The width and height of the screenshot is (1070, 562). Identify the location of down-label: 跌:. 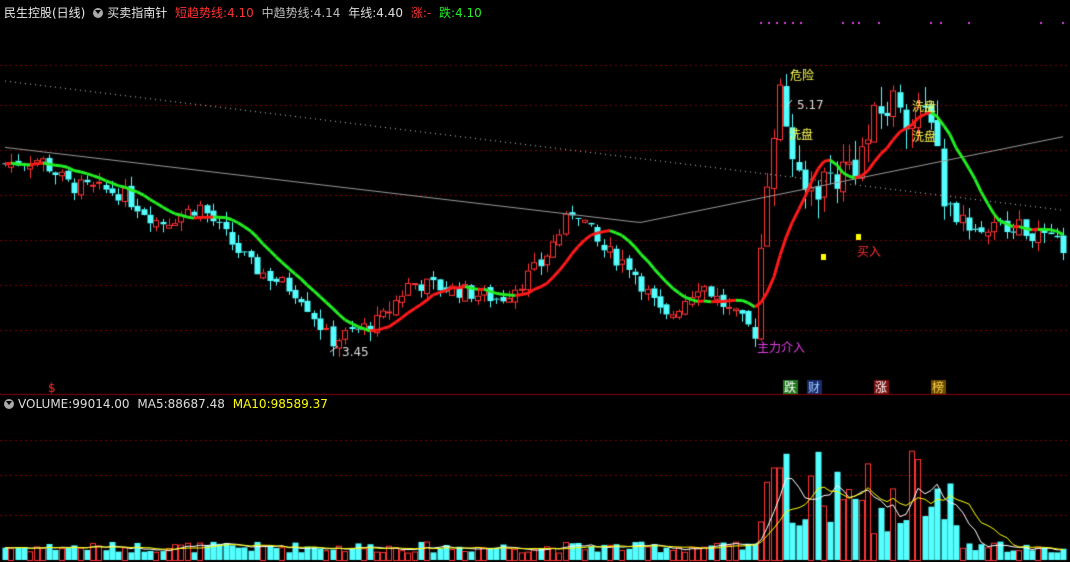
(447, 13).